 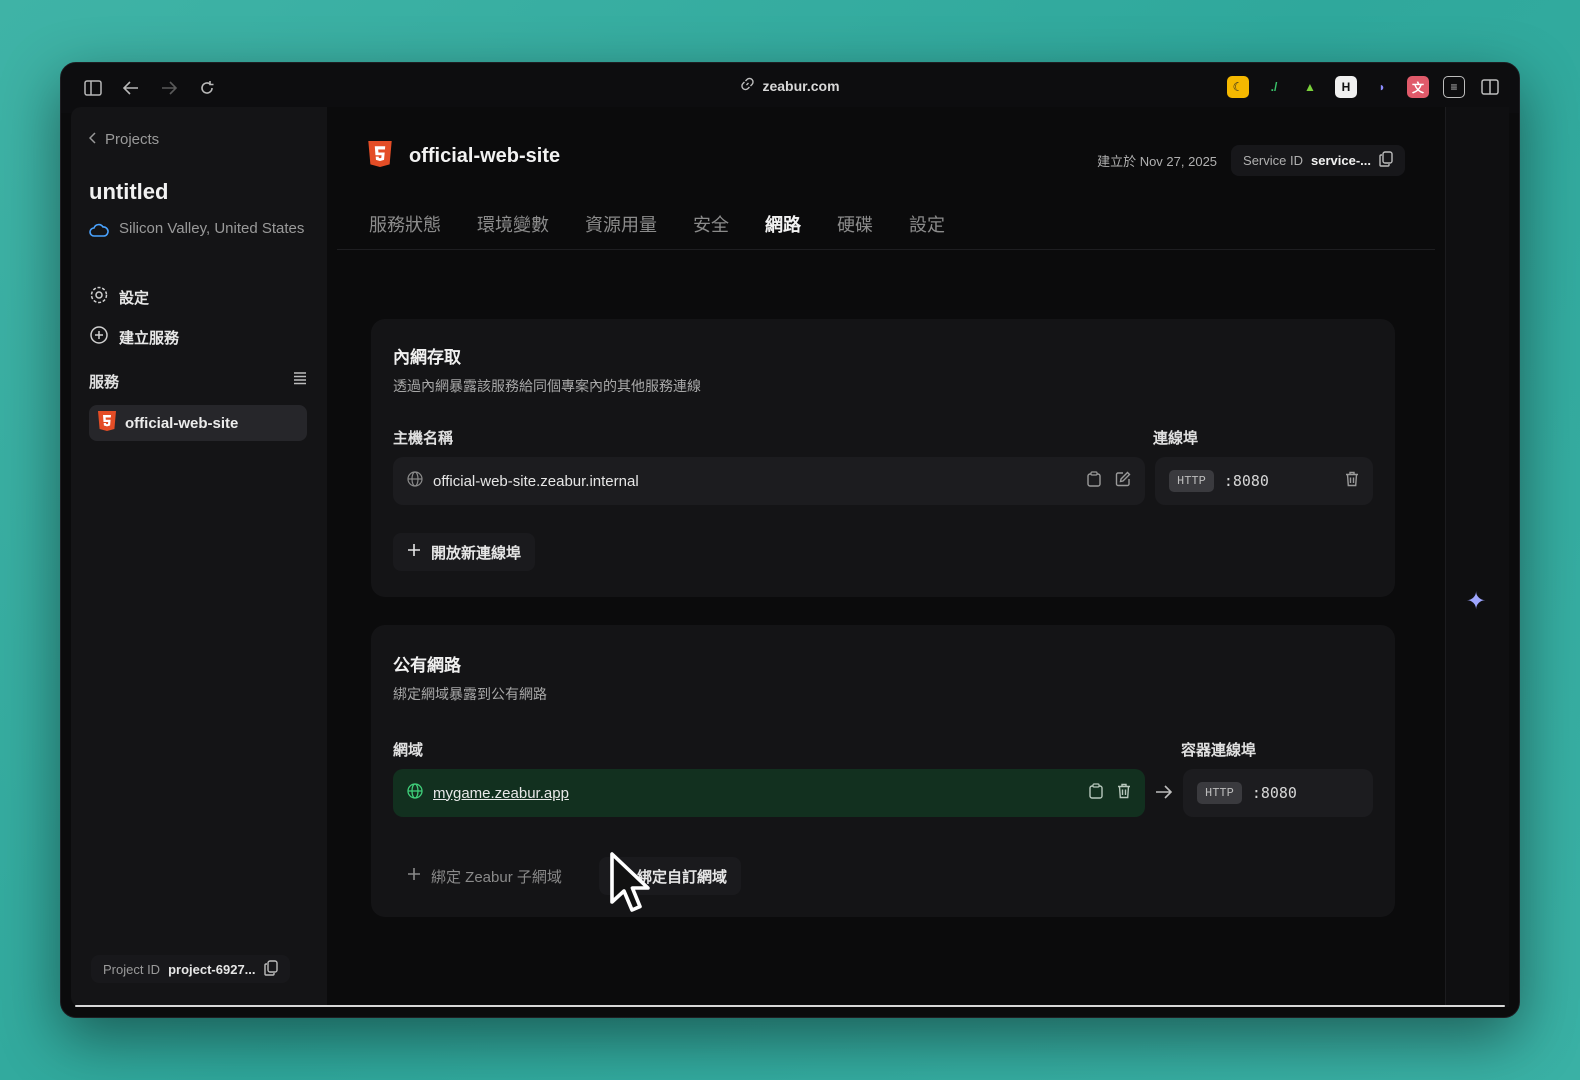 I want to click on extension-h-icon: H, so click(x=1346, y=87).